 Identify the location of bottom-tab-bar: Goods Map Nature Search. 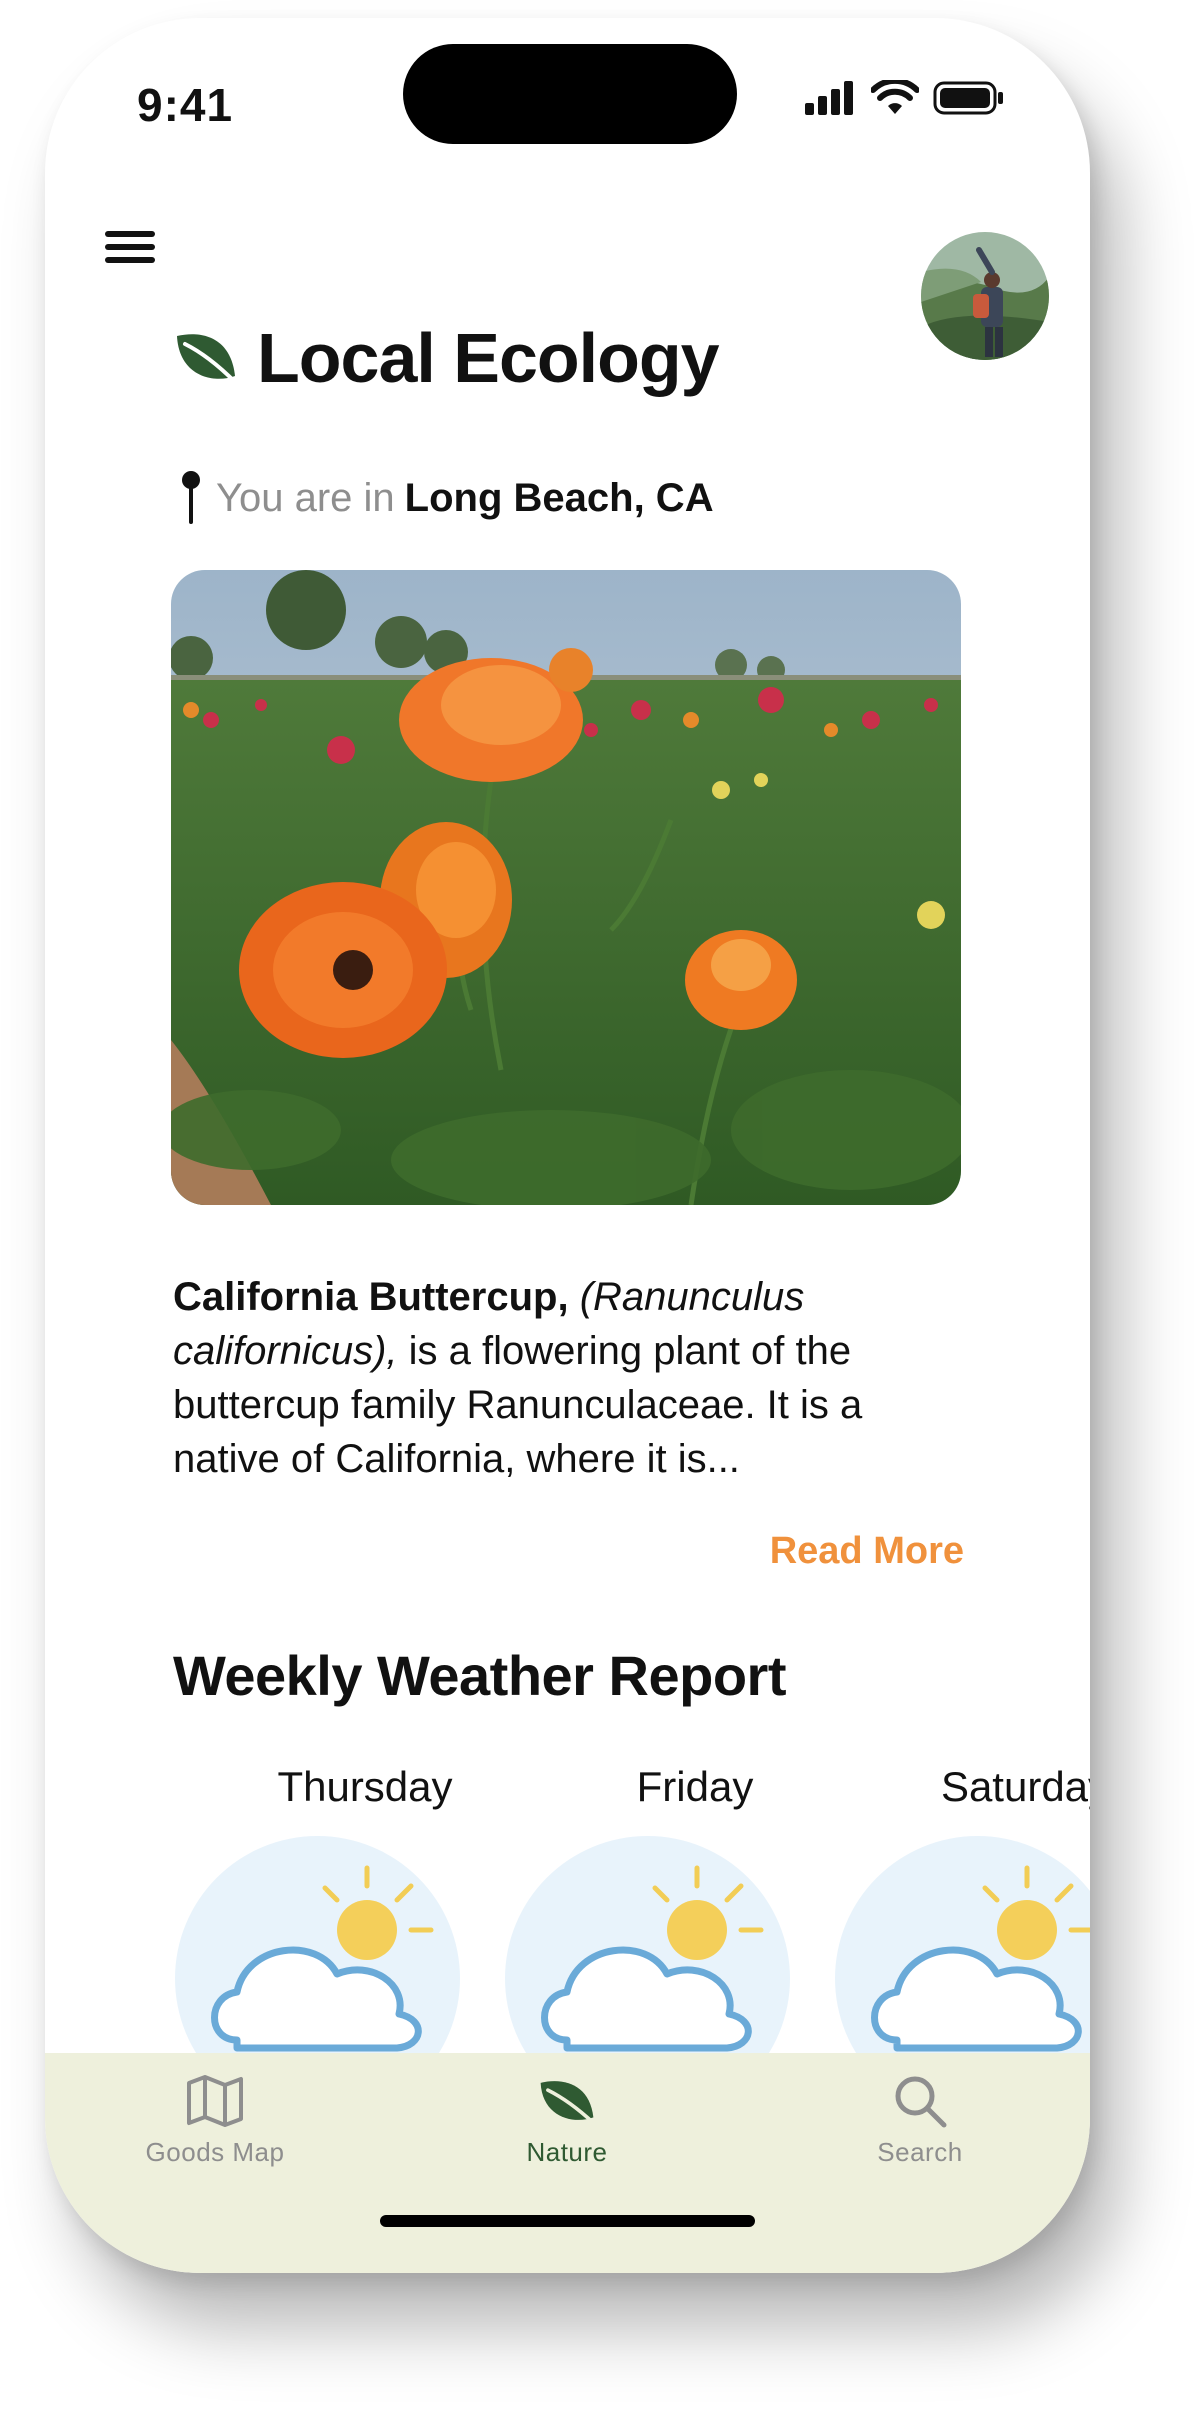
(567, 2163).